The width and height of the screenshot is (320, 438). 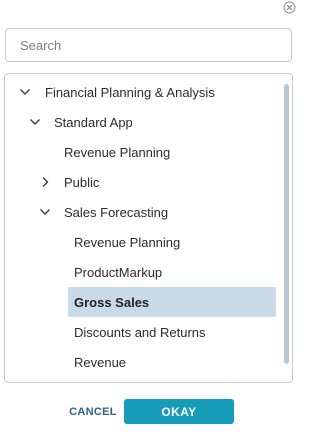 What do you see at coordinates (141, 122) in the screenshot?
I see `tree-item-standard-app: Standard App` at bounding box center [141, 122].